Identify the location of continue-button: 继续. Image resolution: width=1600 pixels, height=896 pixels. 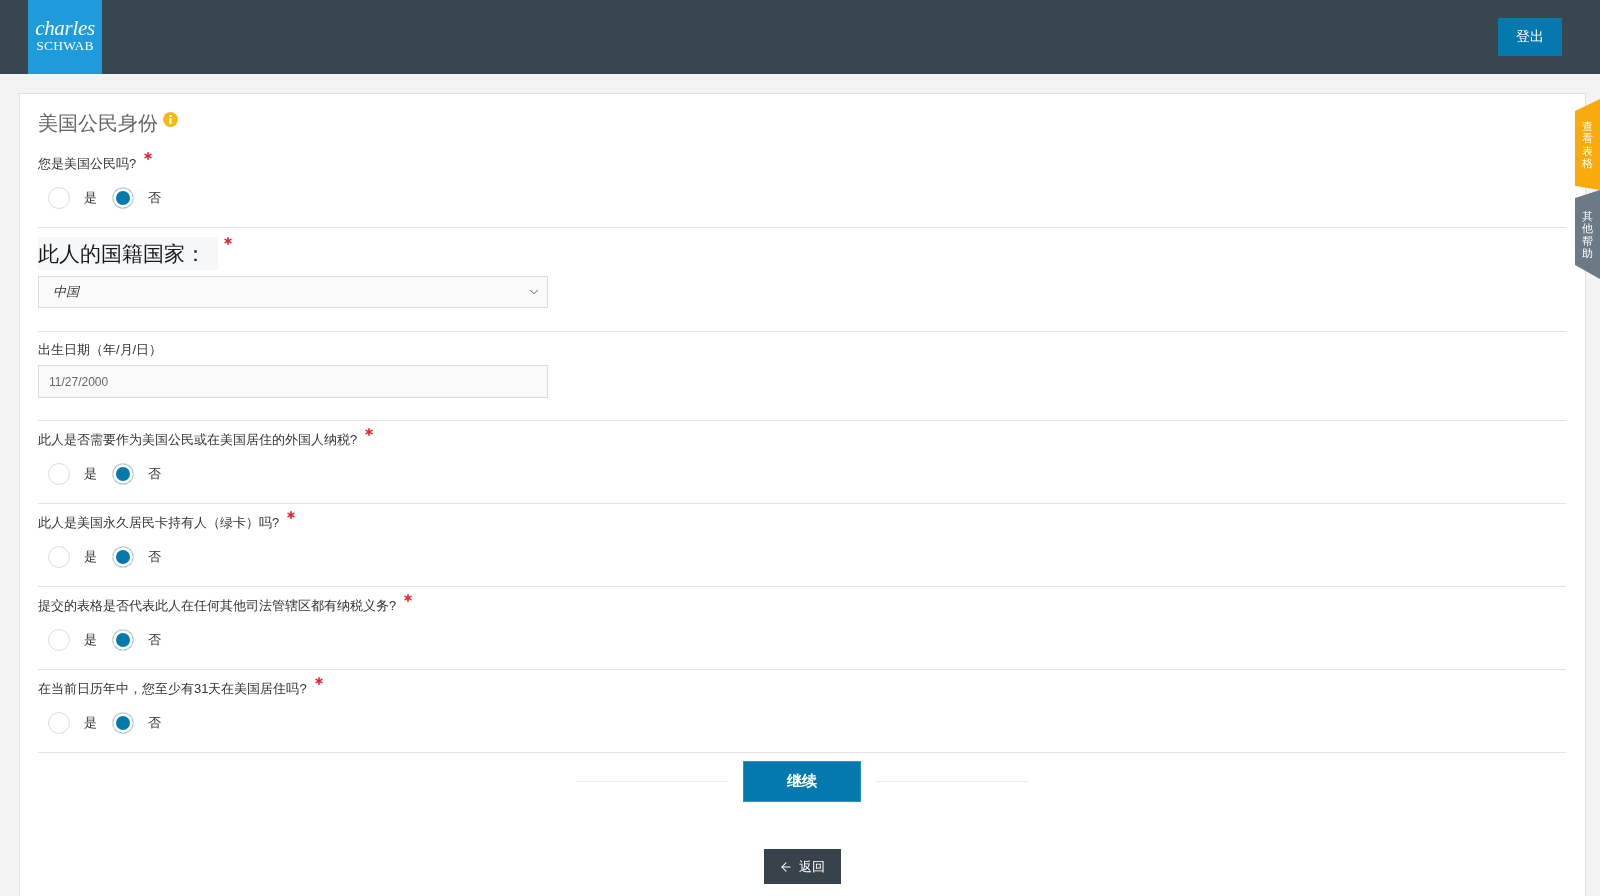
(802, 781).